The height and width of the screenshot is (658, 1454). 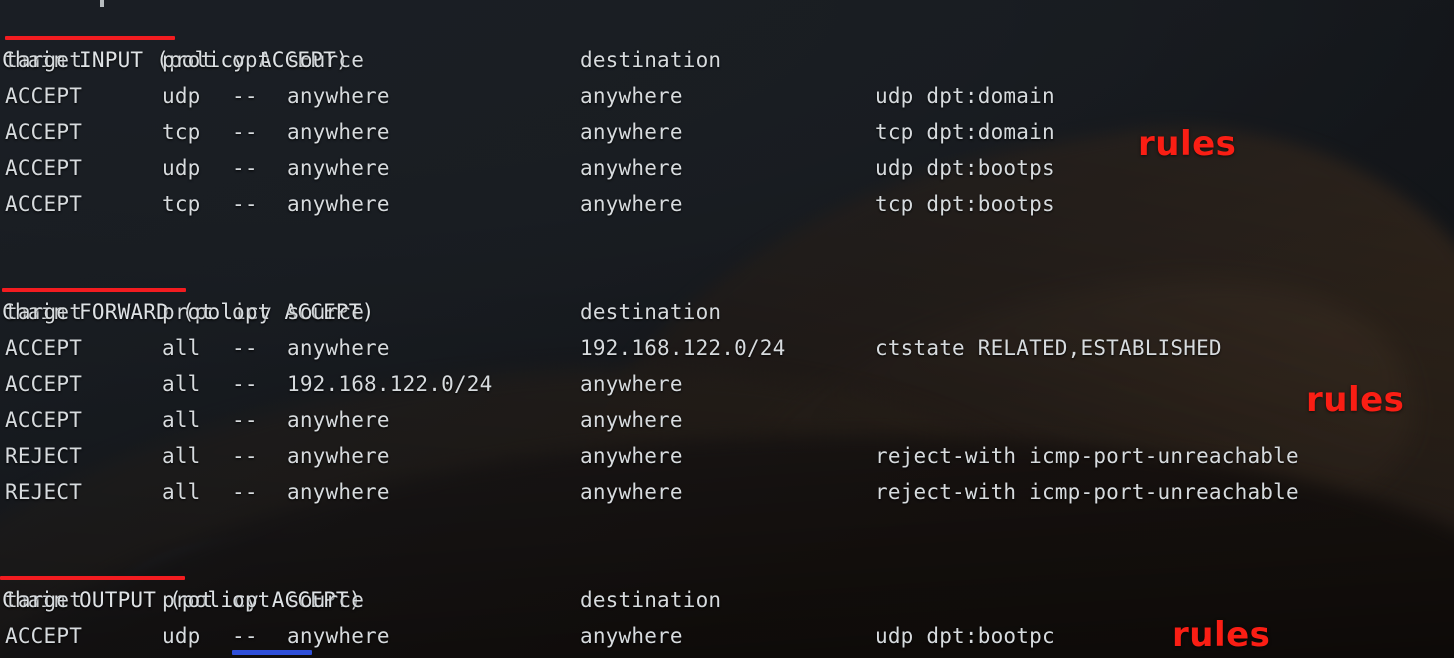 I want to click on underline-chain-input, so click(x=90, y=38).